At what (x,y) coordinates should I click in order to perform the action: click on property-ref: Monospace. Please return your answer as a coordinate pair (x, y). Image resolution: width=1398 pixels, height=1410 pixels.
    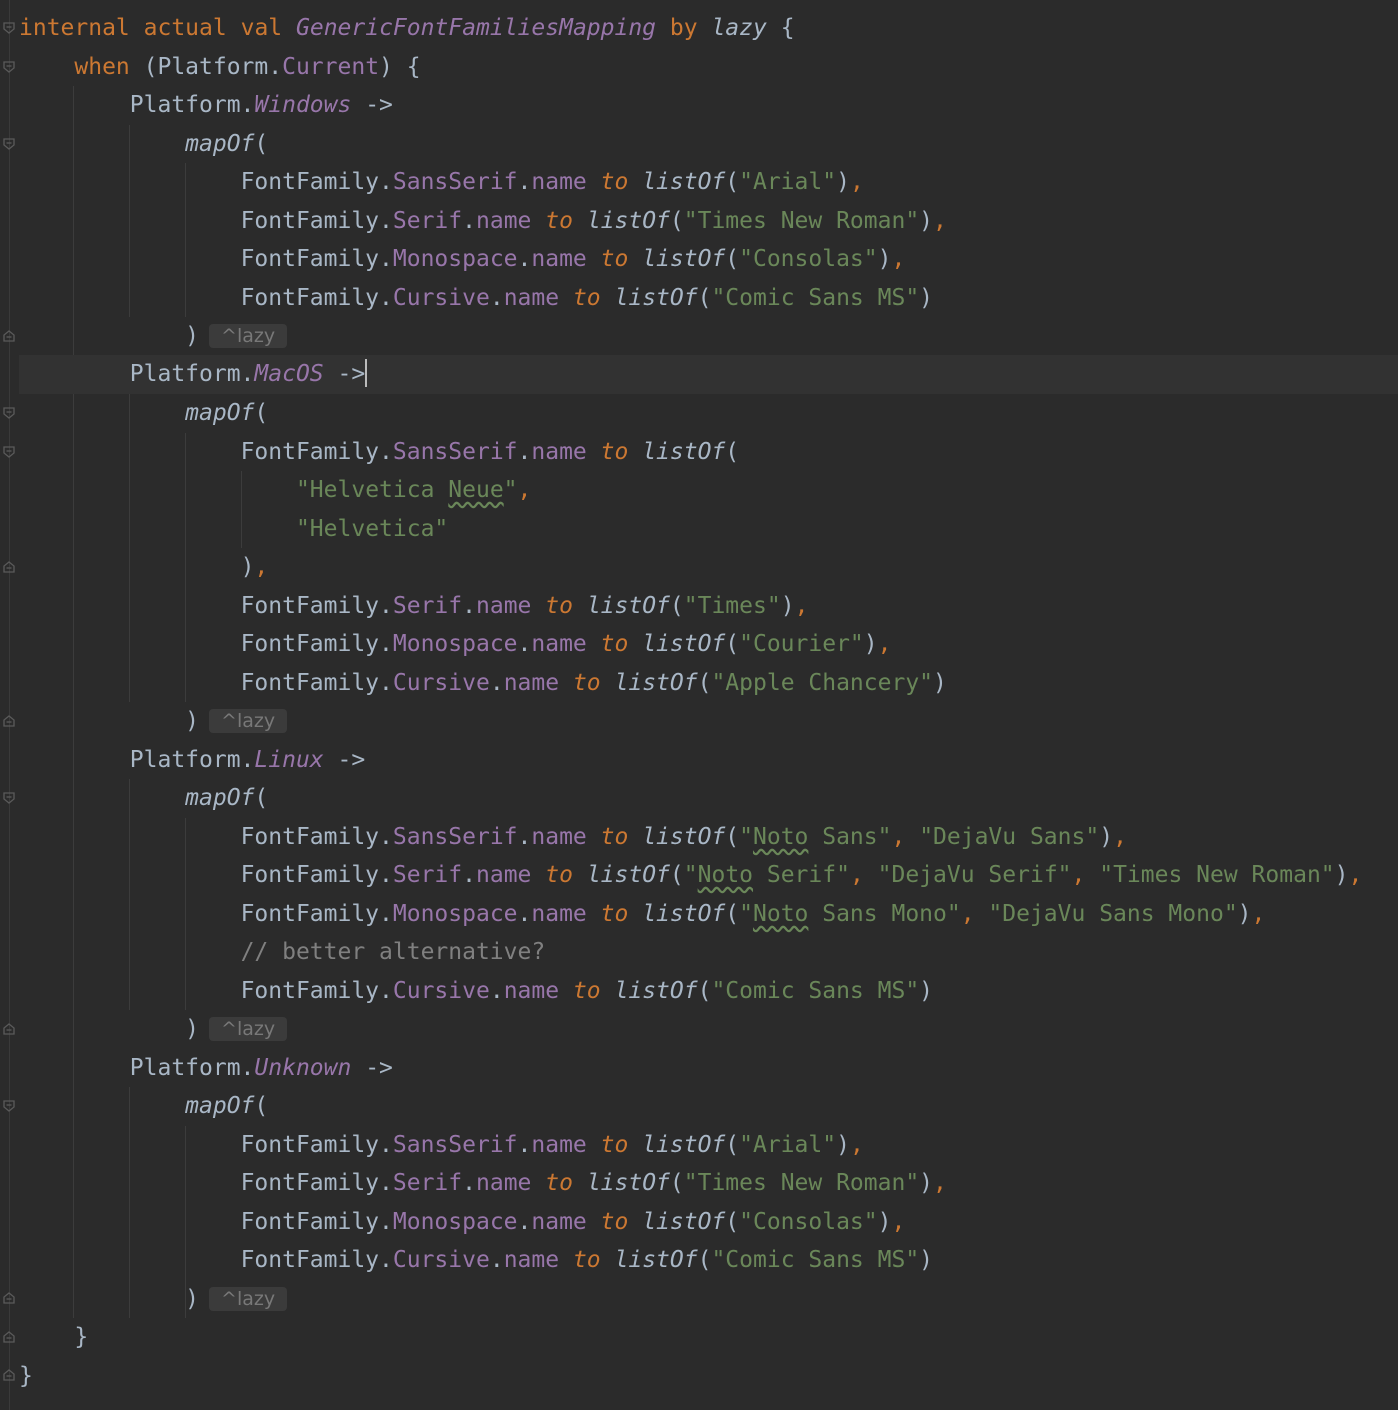
    Looking at the image, I should click on (455, 914).